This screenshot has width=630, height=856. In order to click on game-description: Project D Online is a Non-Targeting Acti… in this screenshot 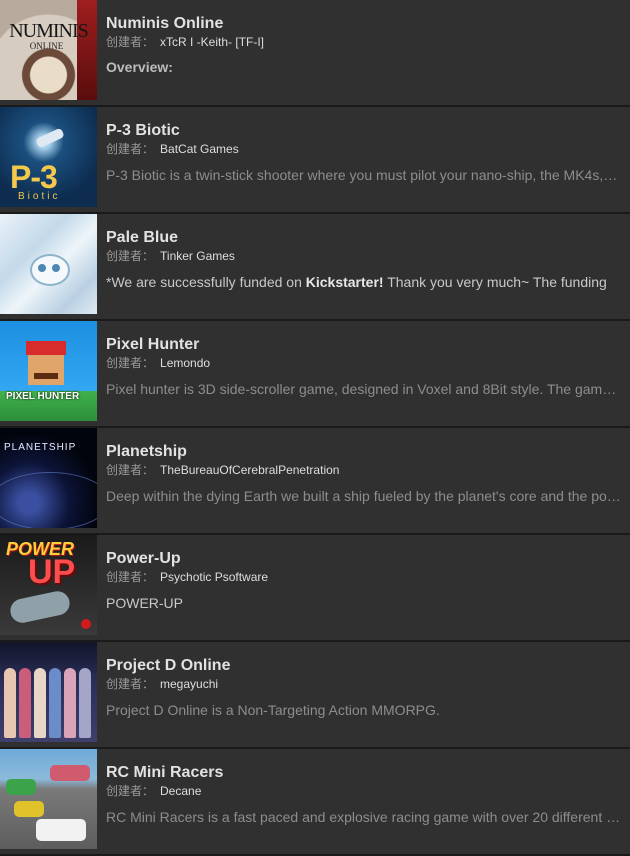, I will do `click(273, 710)`.